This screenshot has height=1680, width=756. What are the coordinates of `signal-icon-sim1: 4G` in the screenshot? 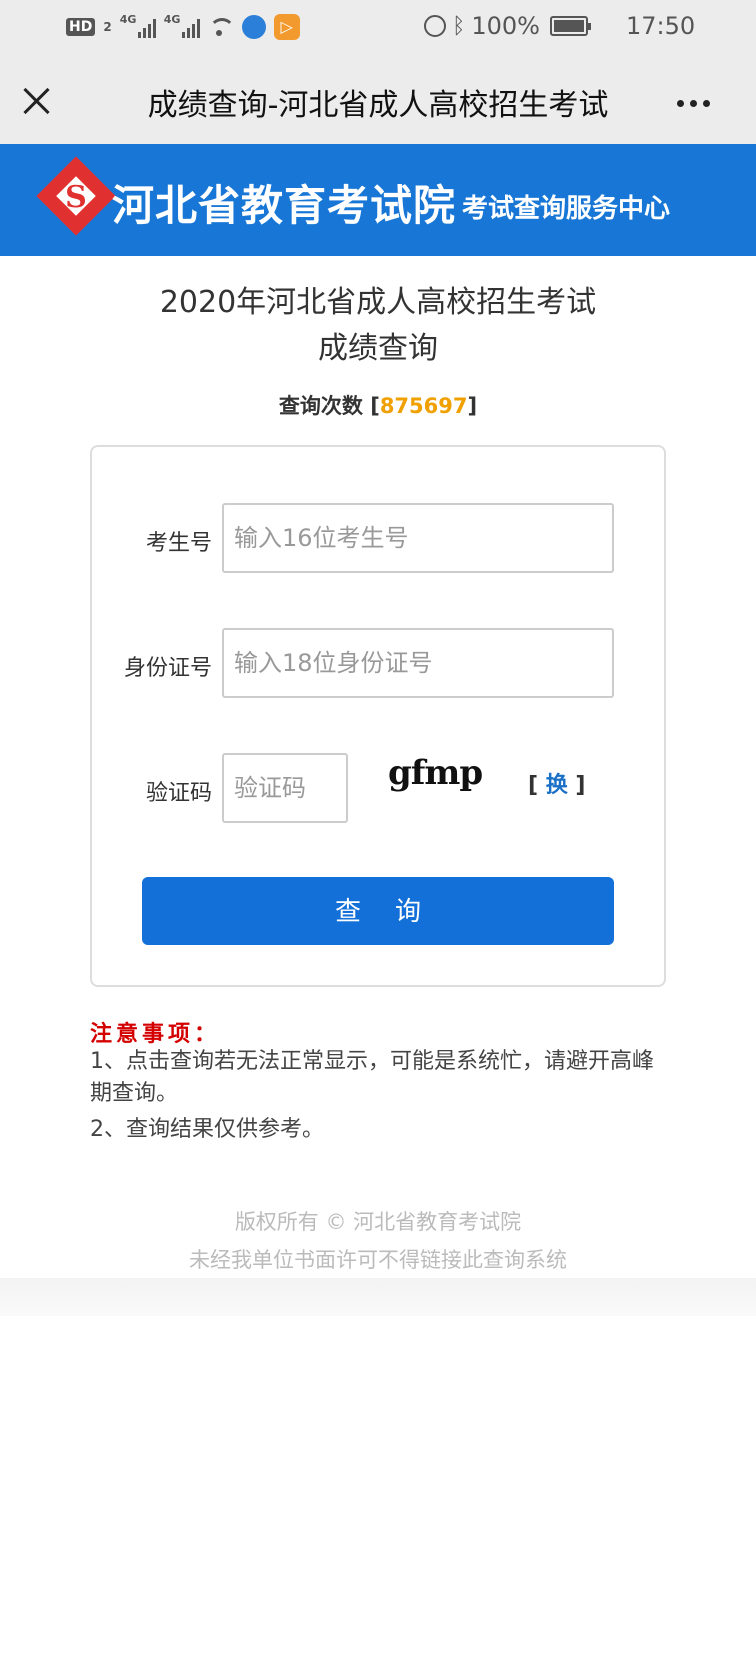 It's located at (138, 25).